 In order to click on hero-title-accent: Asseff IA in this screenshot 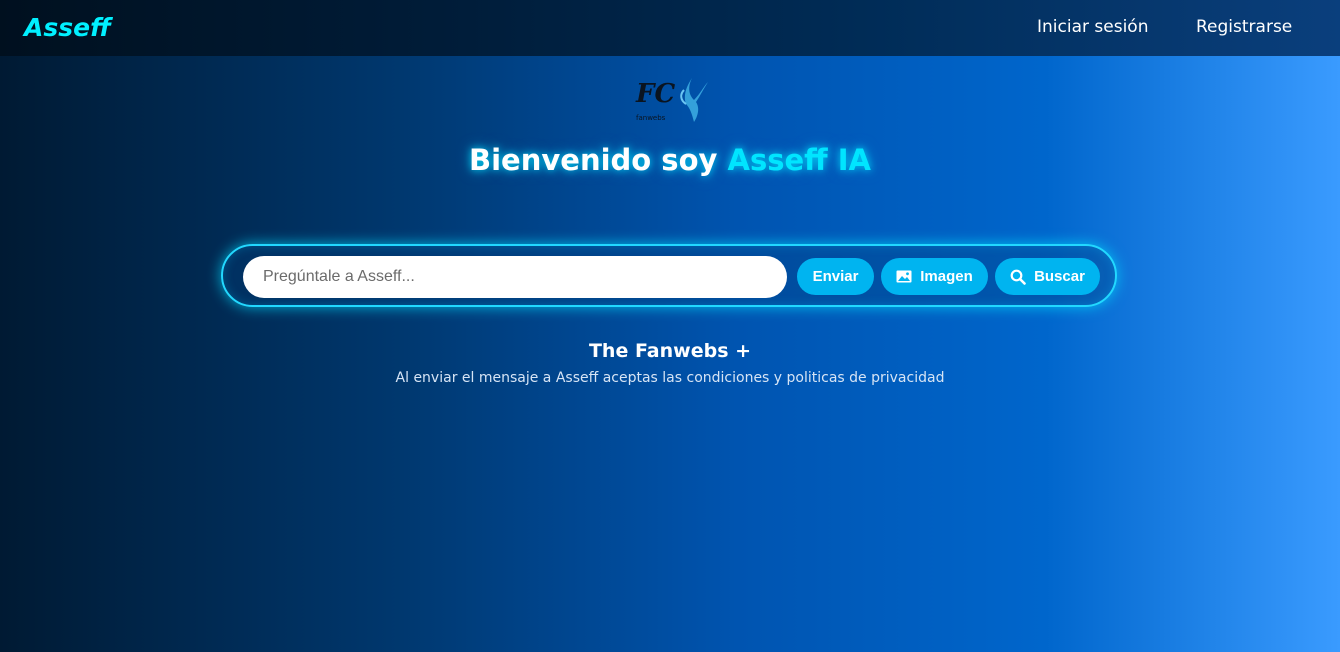, I will do `click(799, 160)`.